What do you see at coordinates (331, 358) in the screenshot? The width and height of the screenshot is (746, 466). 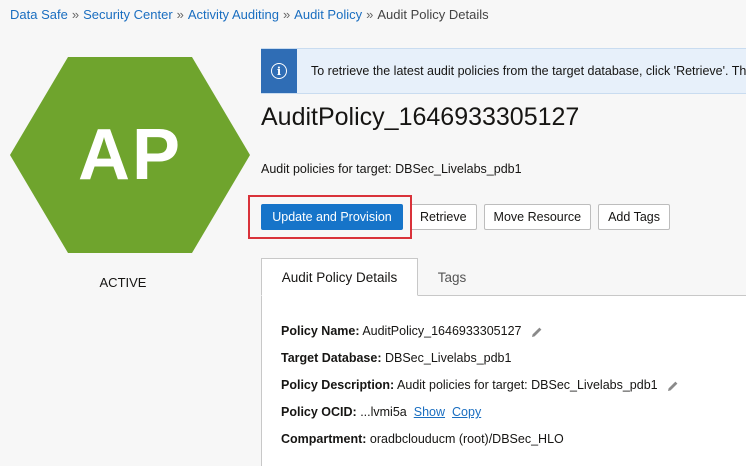 I see `target-database-label: Target Database:` at bounding box center [331, 358].